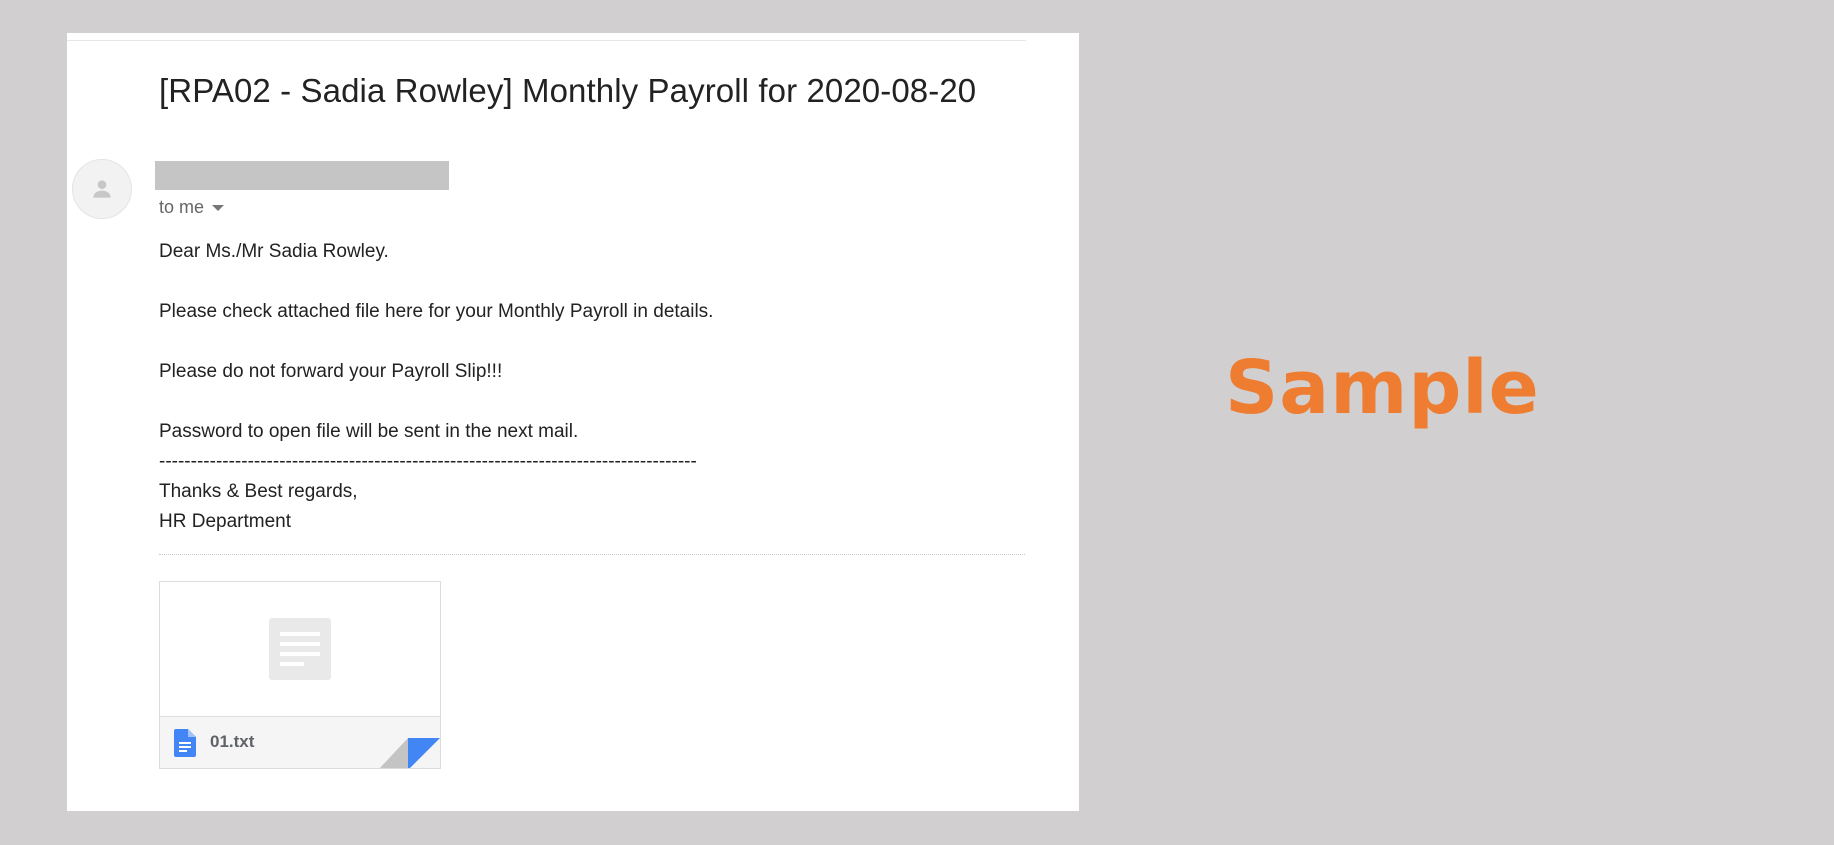  Describe the element at coordinates (546, 40) in the screenshot. I see `top-divider` at that location.